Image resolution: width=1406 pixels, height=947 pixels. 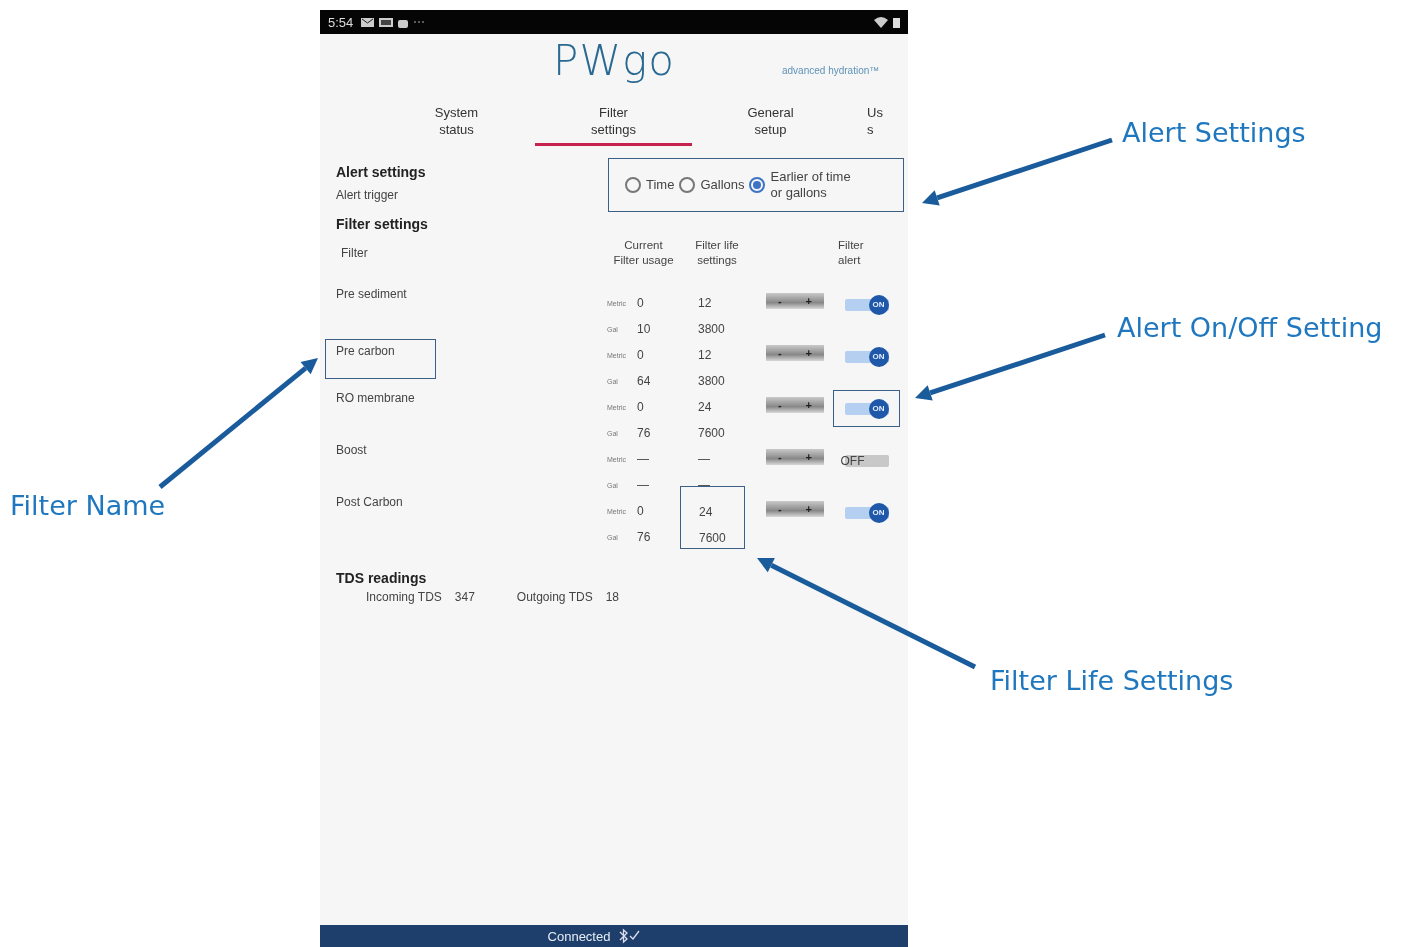 What do you see at coordinates (650, 185) in the screenshot?
I see `radio-option: Time` at bounding box center [650, 185].